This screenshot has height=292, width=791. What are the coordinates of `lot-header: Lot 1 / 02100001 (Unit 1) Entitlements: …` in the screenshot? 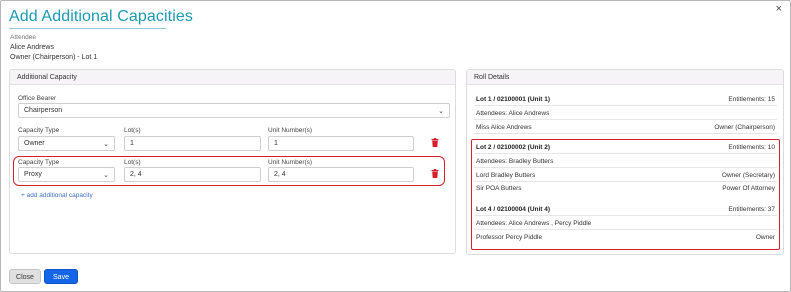 It's located at (625, 99).